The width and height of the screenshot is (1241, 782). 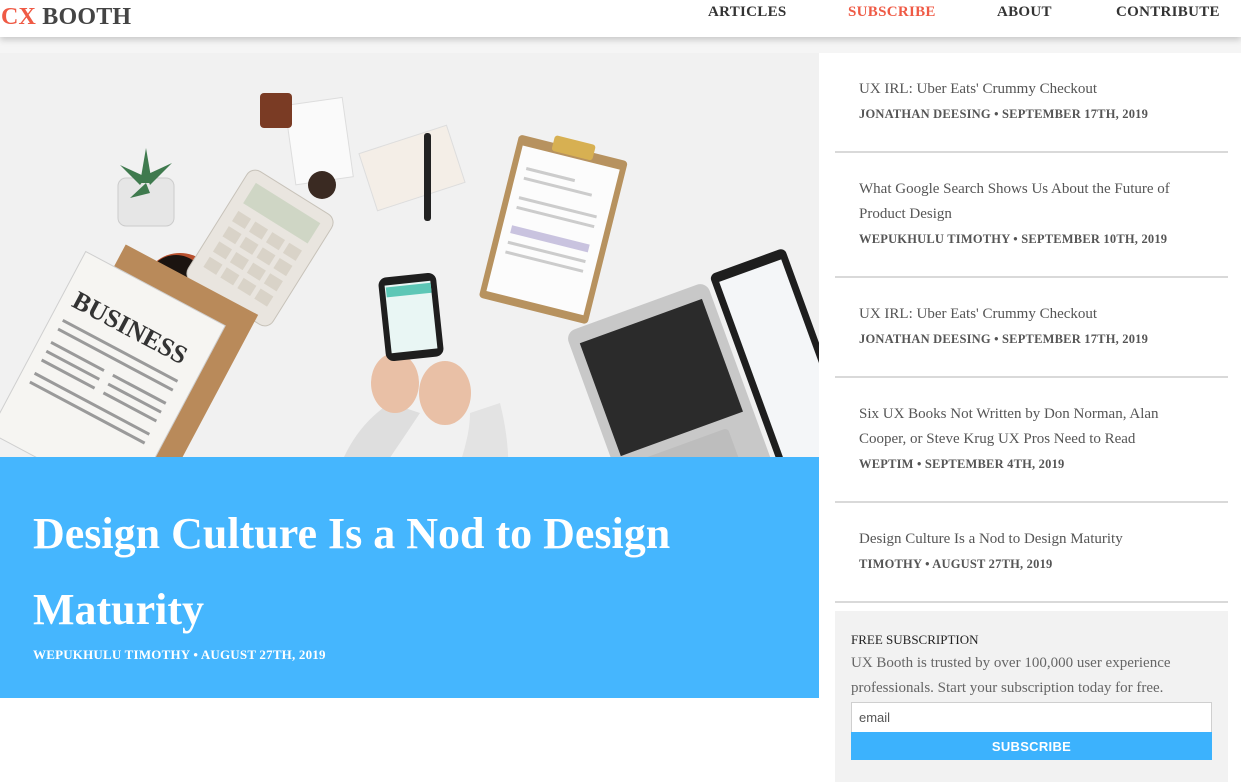 I want to click on nav-subscribe: SUBSCRIBE, so click(x=892, y=12).